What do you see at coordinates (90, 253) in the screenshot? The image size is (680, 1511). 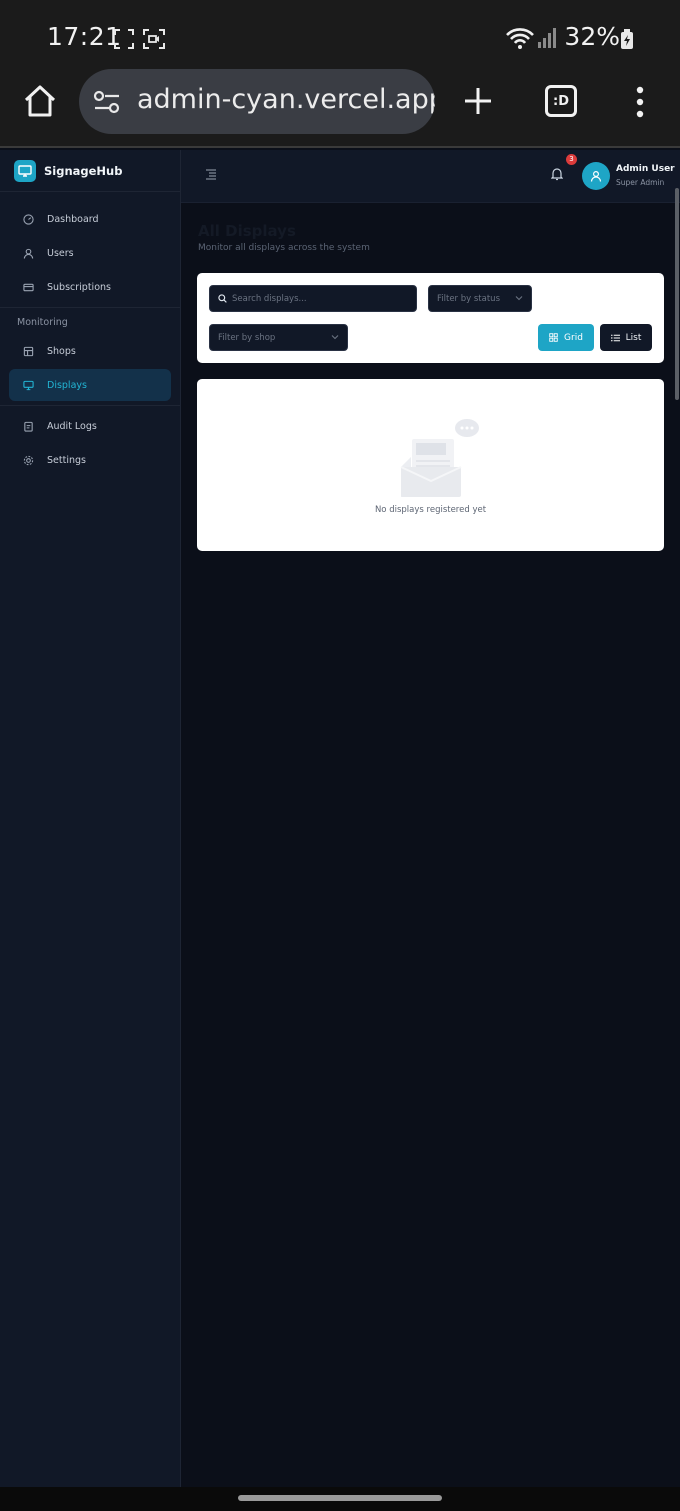 I see `sidebar-item-users: Users` at bounding box center [90, 253].